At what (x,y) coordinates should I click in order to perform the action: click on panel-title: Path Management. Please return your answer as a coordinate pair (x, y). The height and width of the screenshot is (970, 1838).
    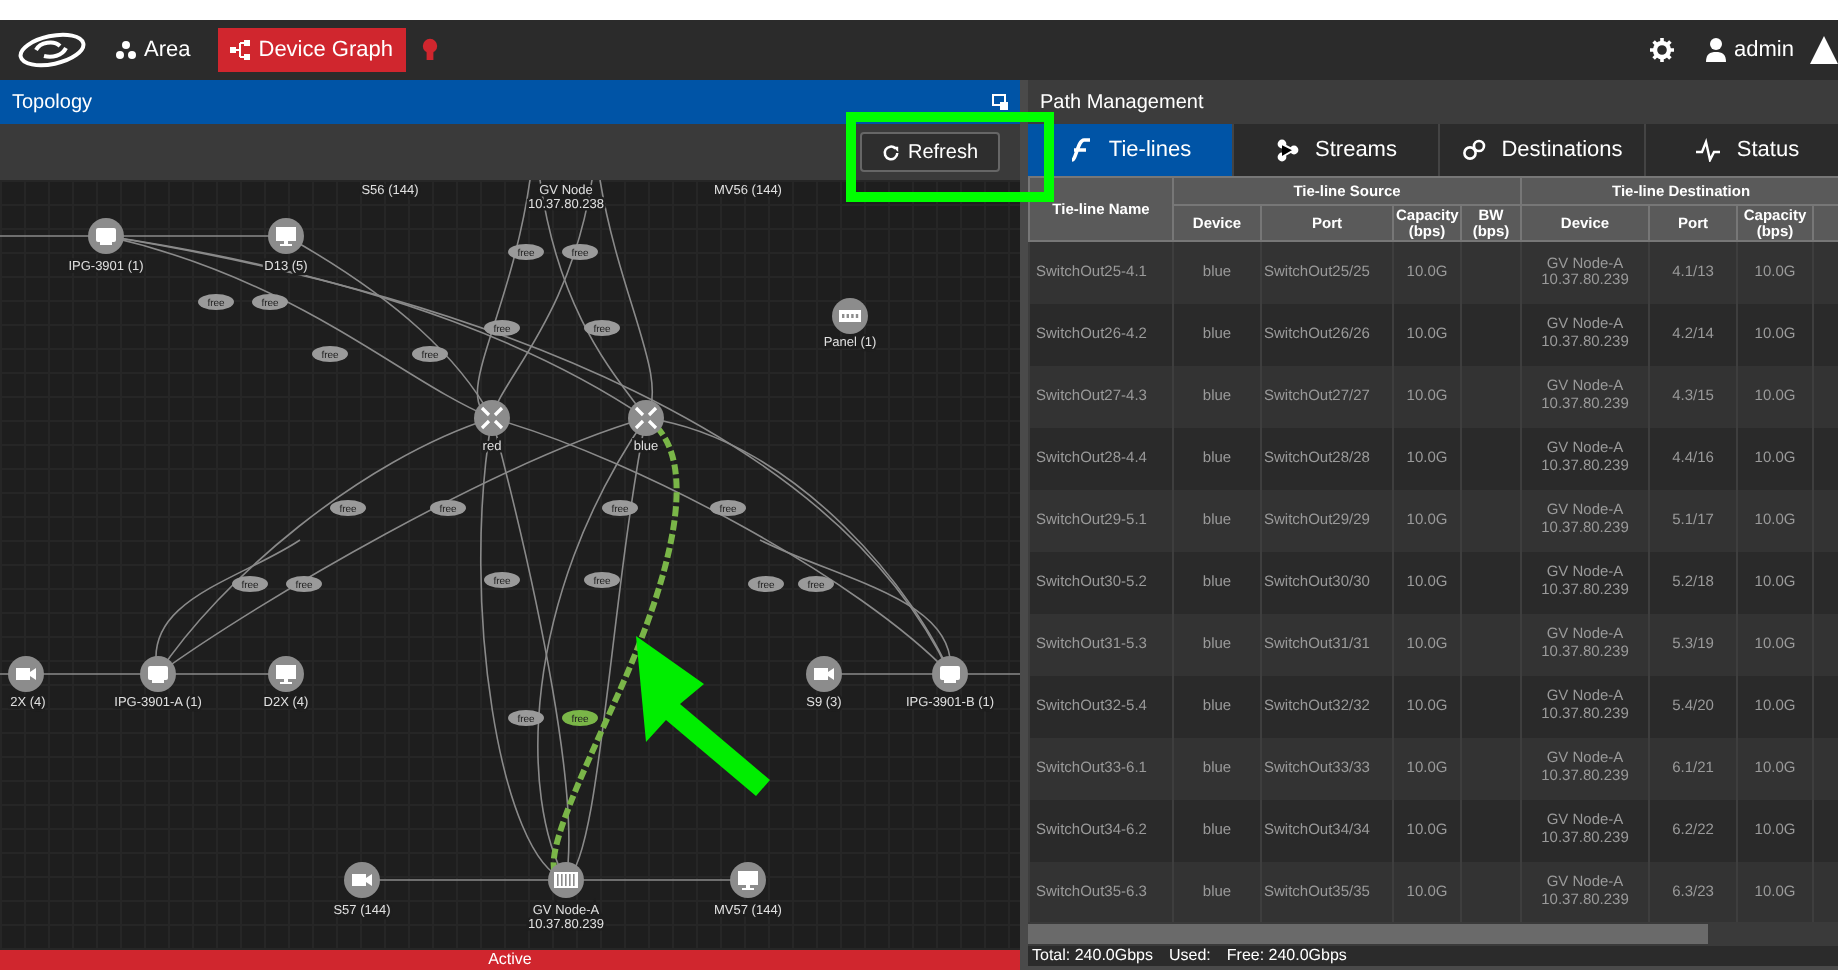
    Looking at the image, I should click on (1122, 103).